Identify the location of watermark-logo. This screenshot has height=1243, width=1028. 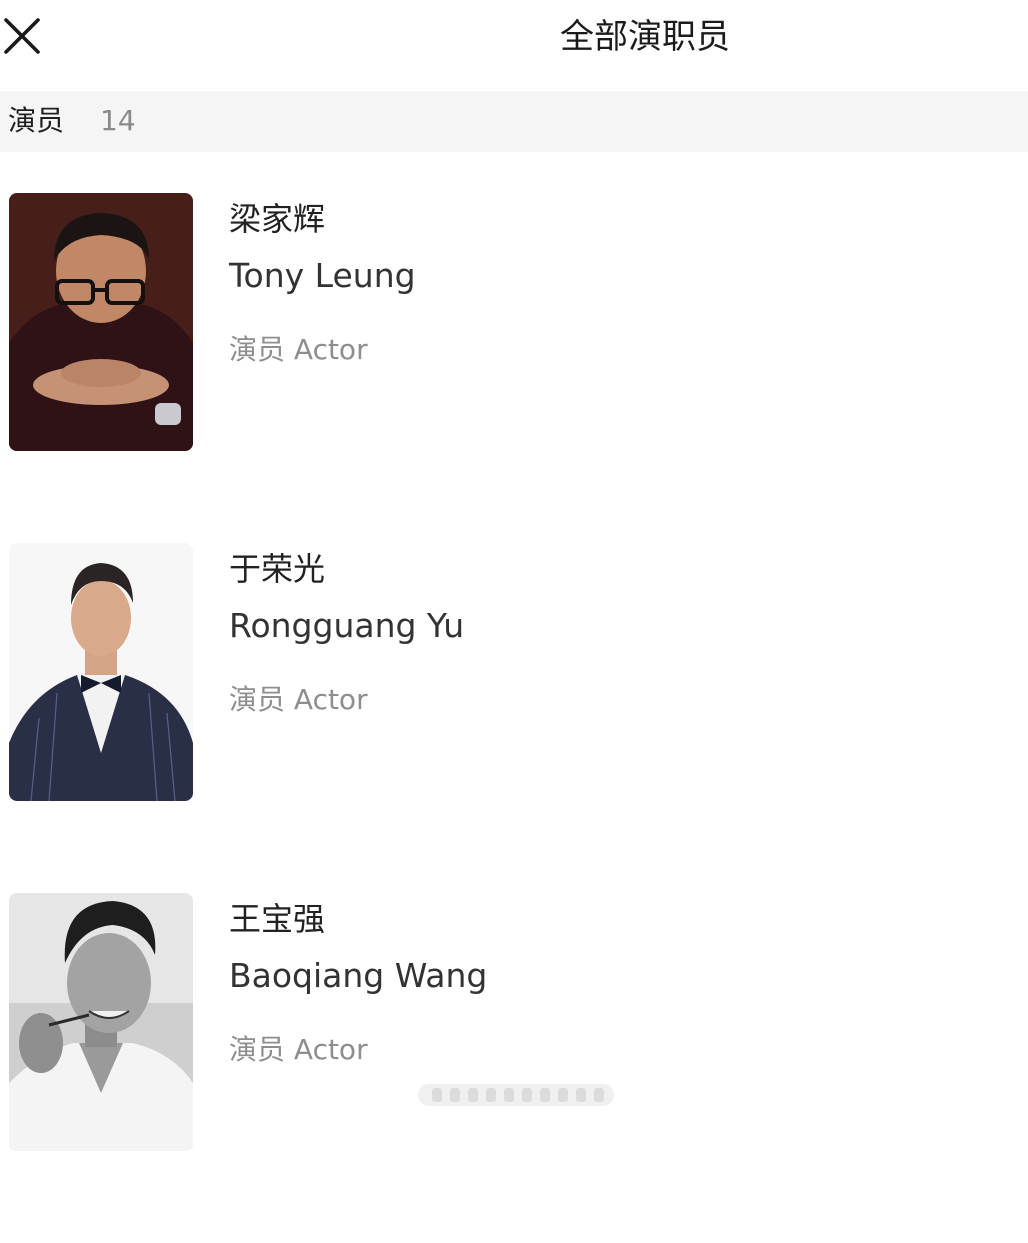
(516, 1093).